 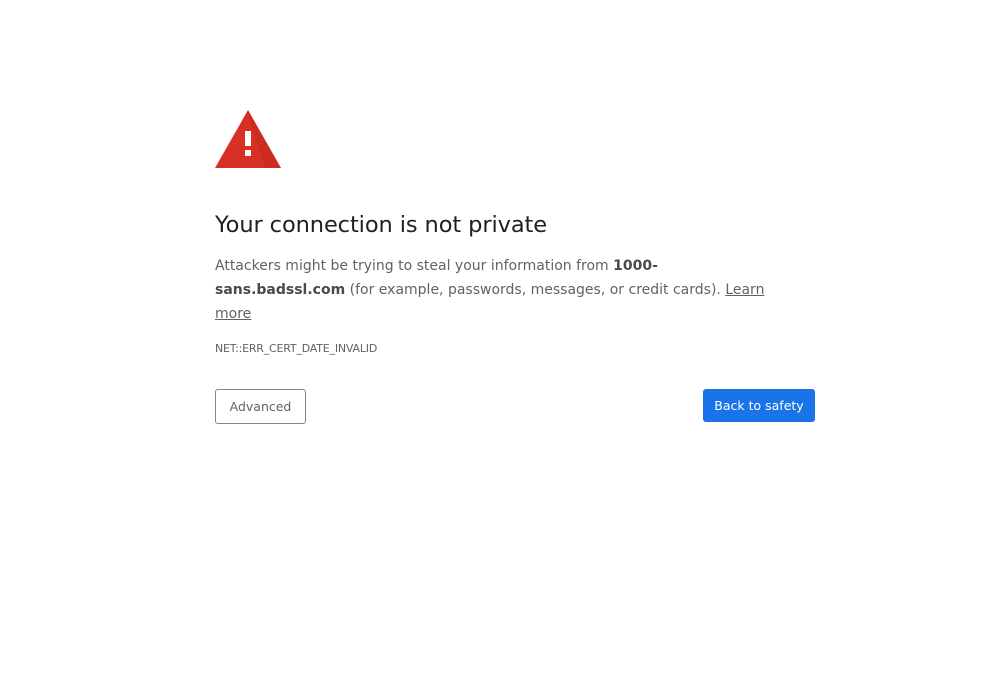 I want to click on back-to-safety-button: Back to safety, so click(x=759, y=405).